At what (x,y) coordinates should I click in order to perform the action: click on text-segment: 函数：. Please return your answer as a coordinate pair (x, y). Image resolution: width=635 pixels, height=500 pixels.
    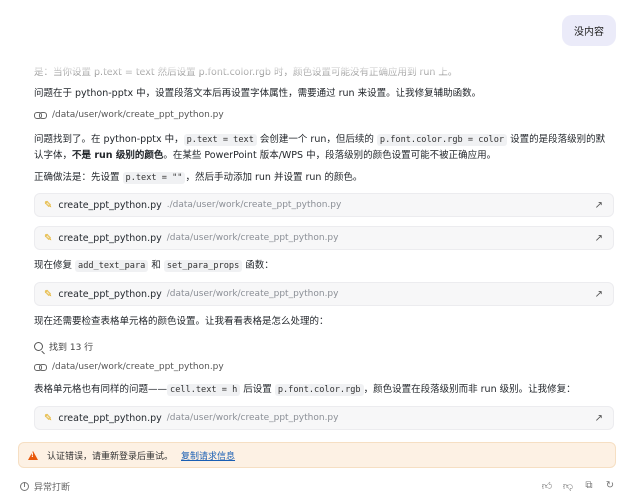
    Looking at the image, I should click on (258, 265).